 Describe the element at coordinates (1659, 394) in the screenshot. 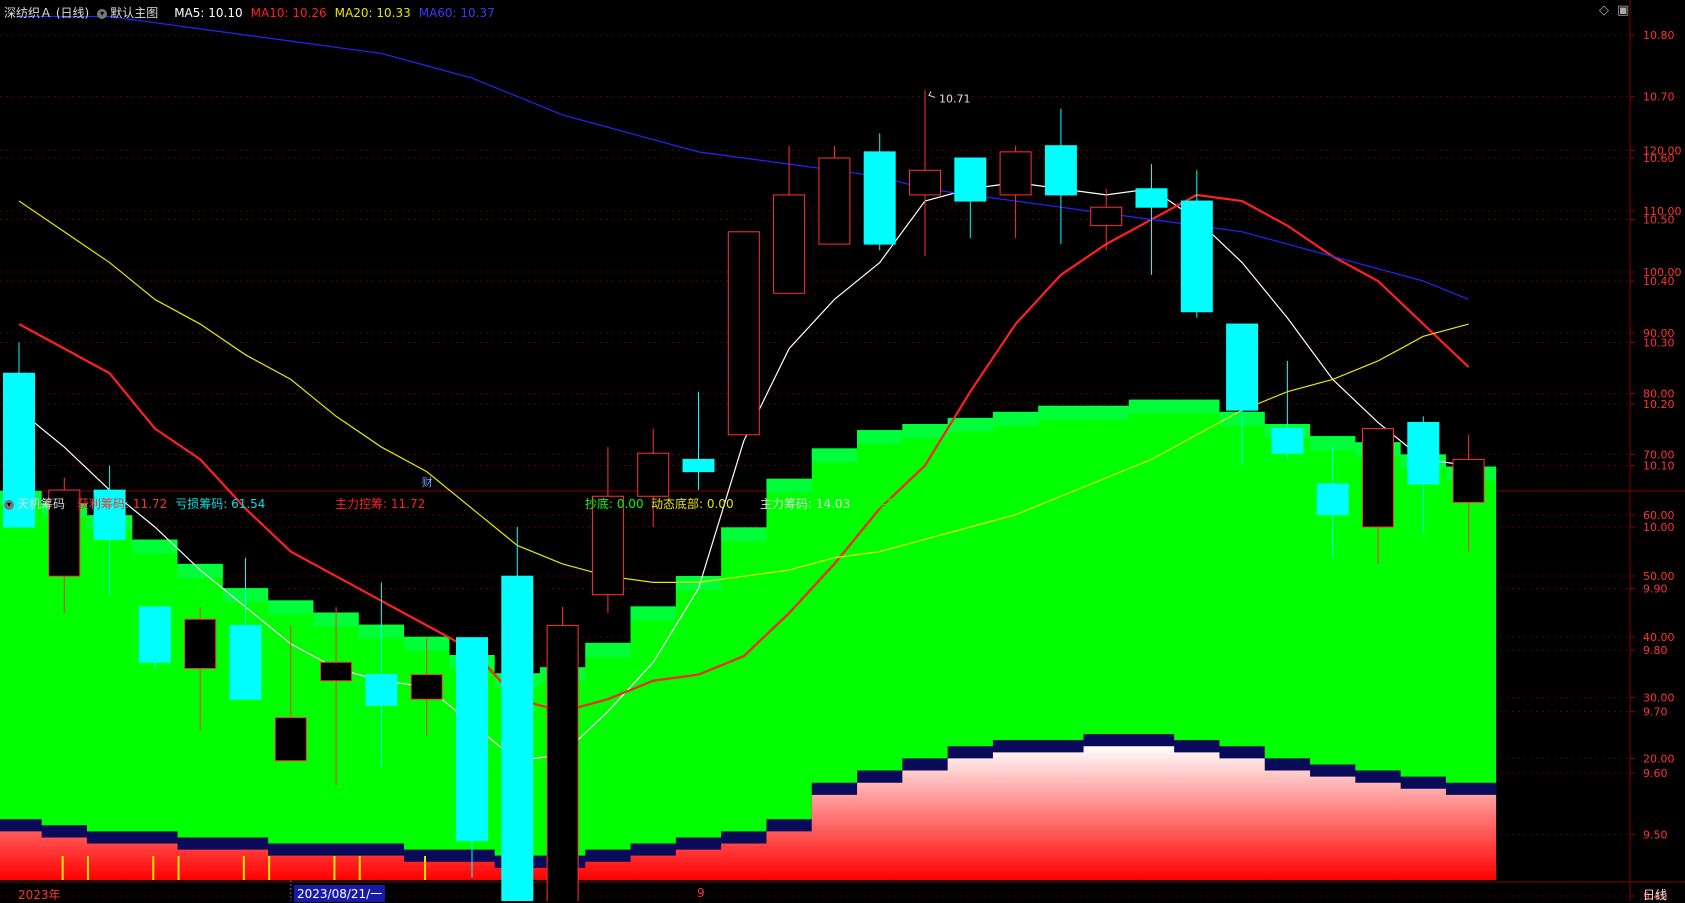

I see `y-tick-label: 80.00` at that location.